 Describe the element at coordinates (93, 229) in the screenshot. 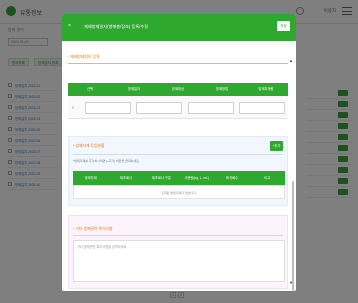

I see `section-title-notes: * 기타 방제관련 특이사항` at that location.